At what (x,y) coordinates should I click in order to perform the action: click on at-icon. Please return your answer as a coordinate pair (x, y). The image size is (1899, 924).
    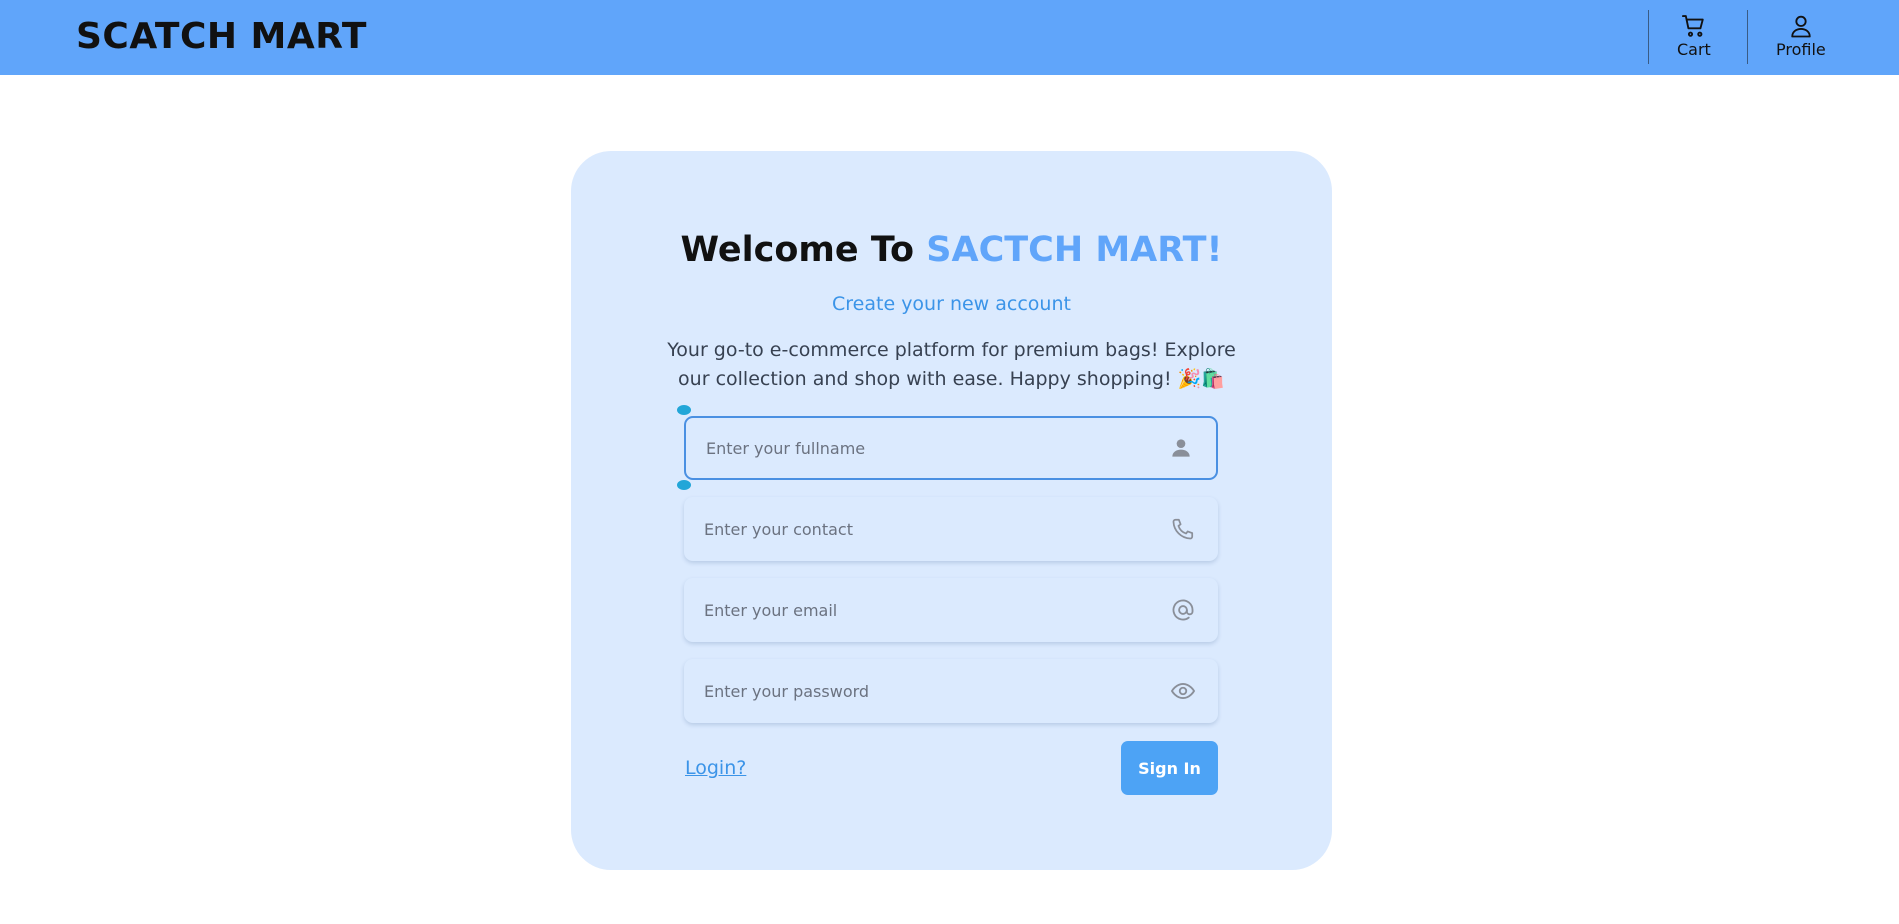
    Looking at the image, I should click on (1183, 610).